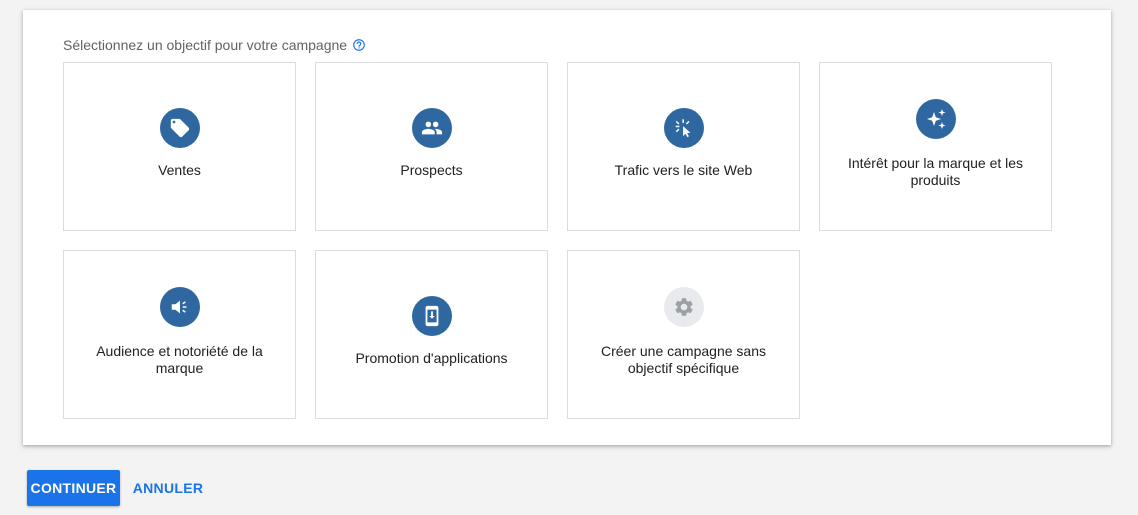  What do you see at coordinates (935, 146) in the screenshot?
I see `objective-tile-brand-interest: Intérêt pour la marque et les produits` at bounding box center [935, 146].